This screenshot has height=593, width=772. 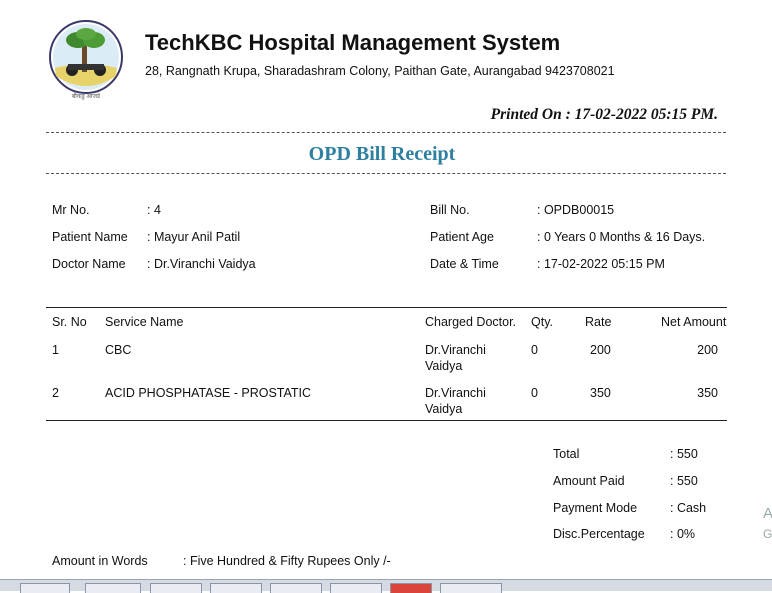 I want to click on patient-age-label: Patient Age, so click(x=462, y=237).